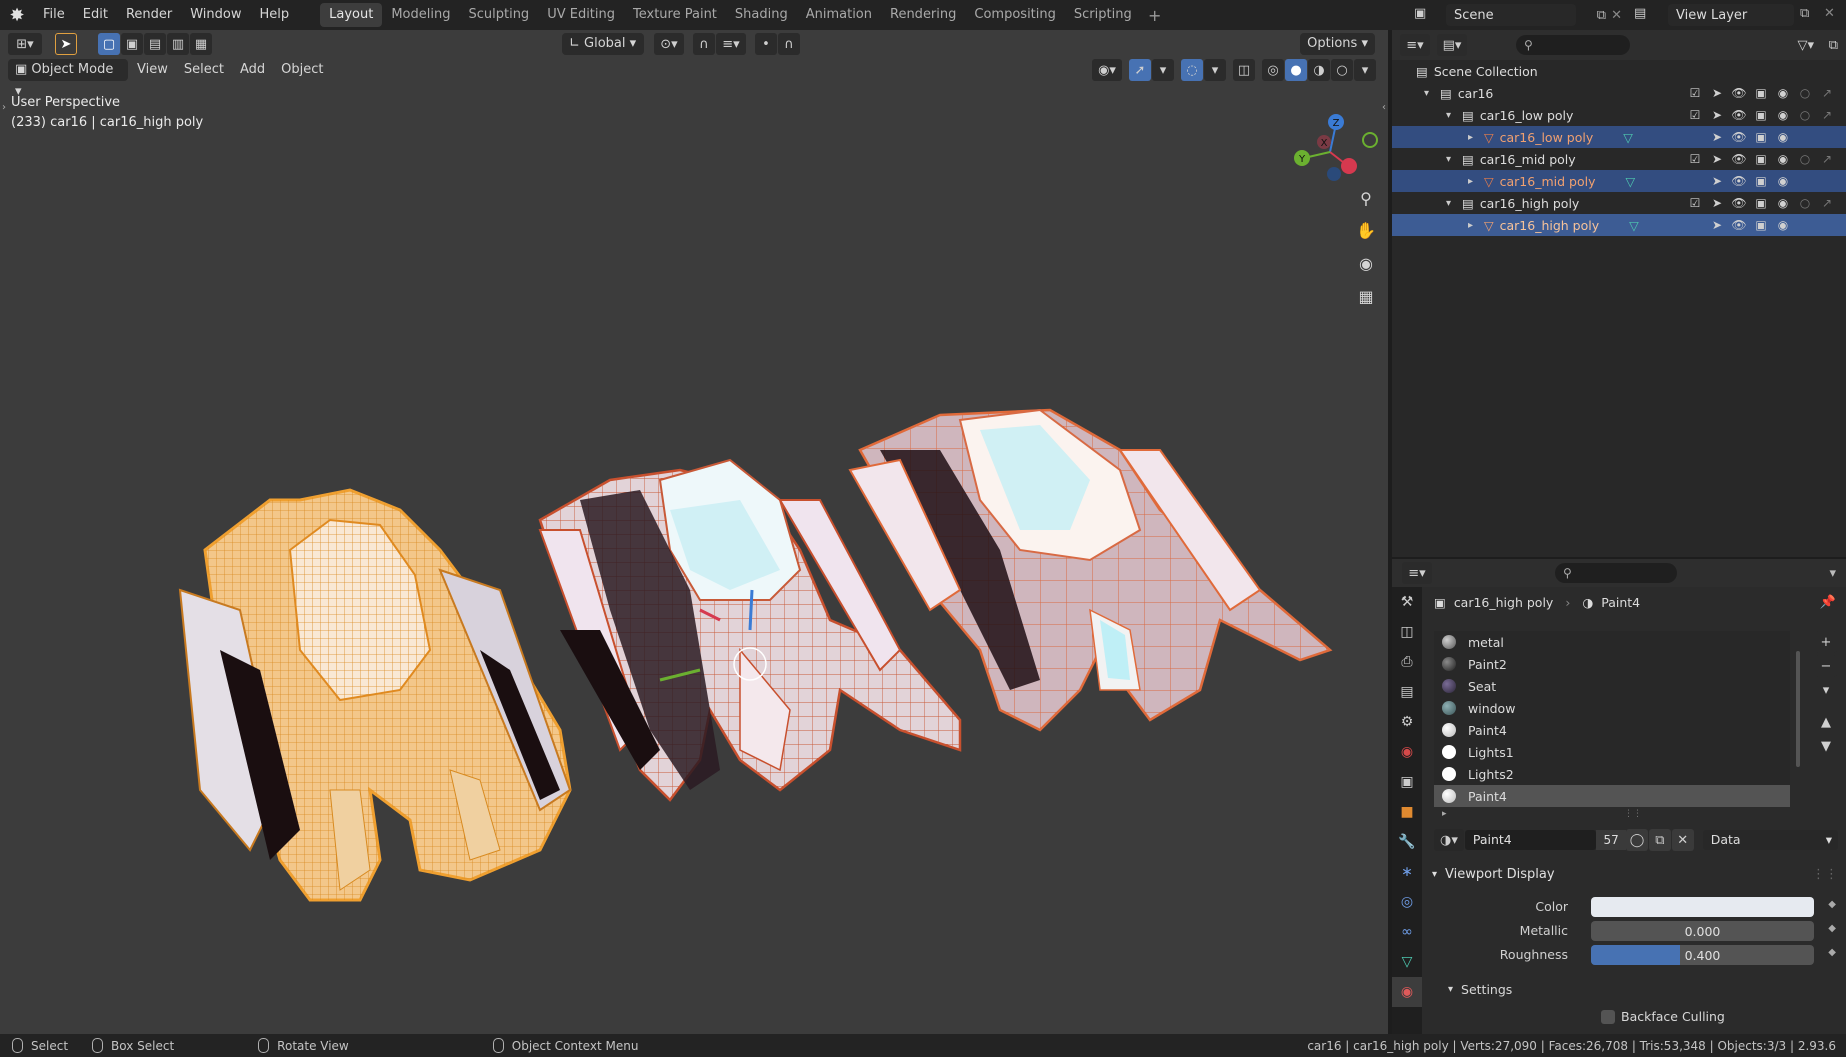  I want to click on tab-layout: Layout, so click(351, 15).